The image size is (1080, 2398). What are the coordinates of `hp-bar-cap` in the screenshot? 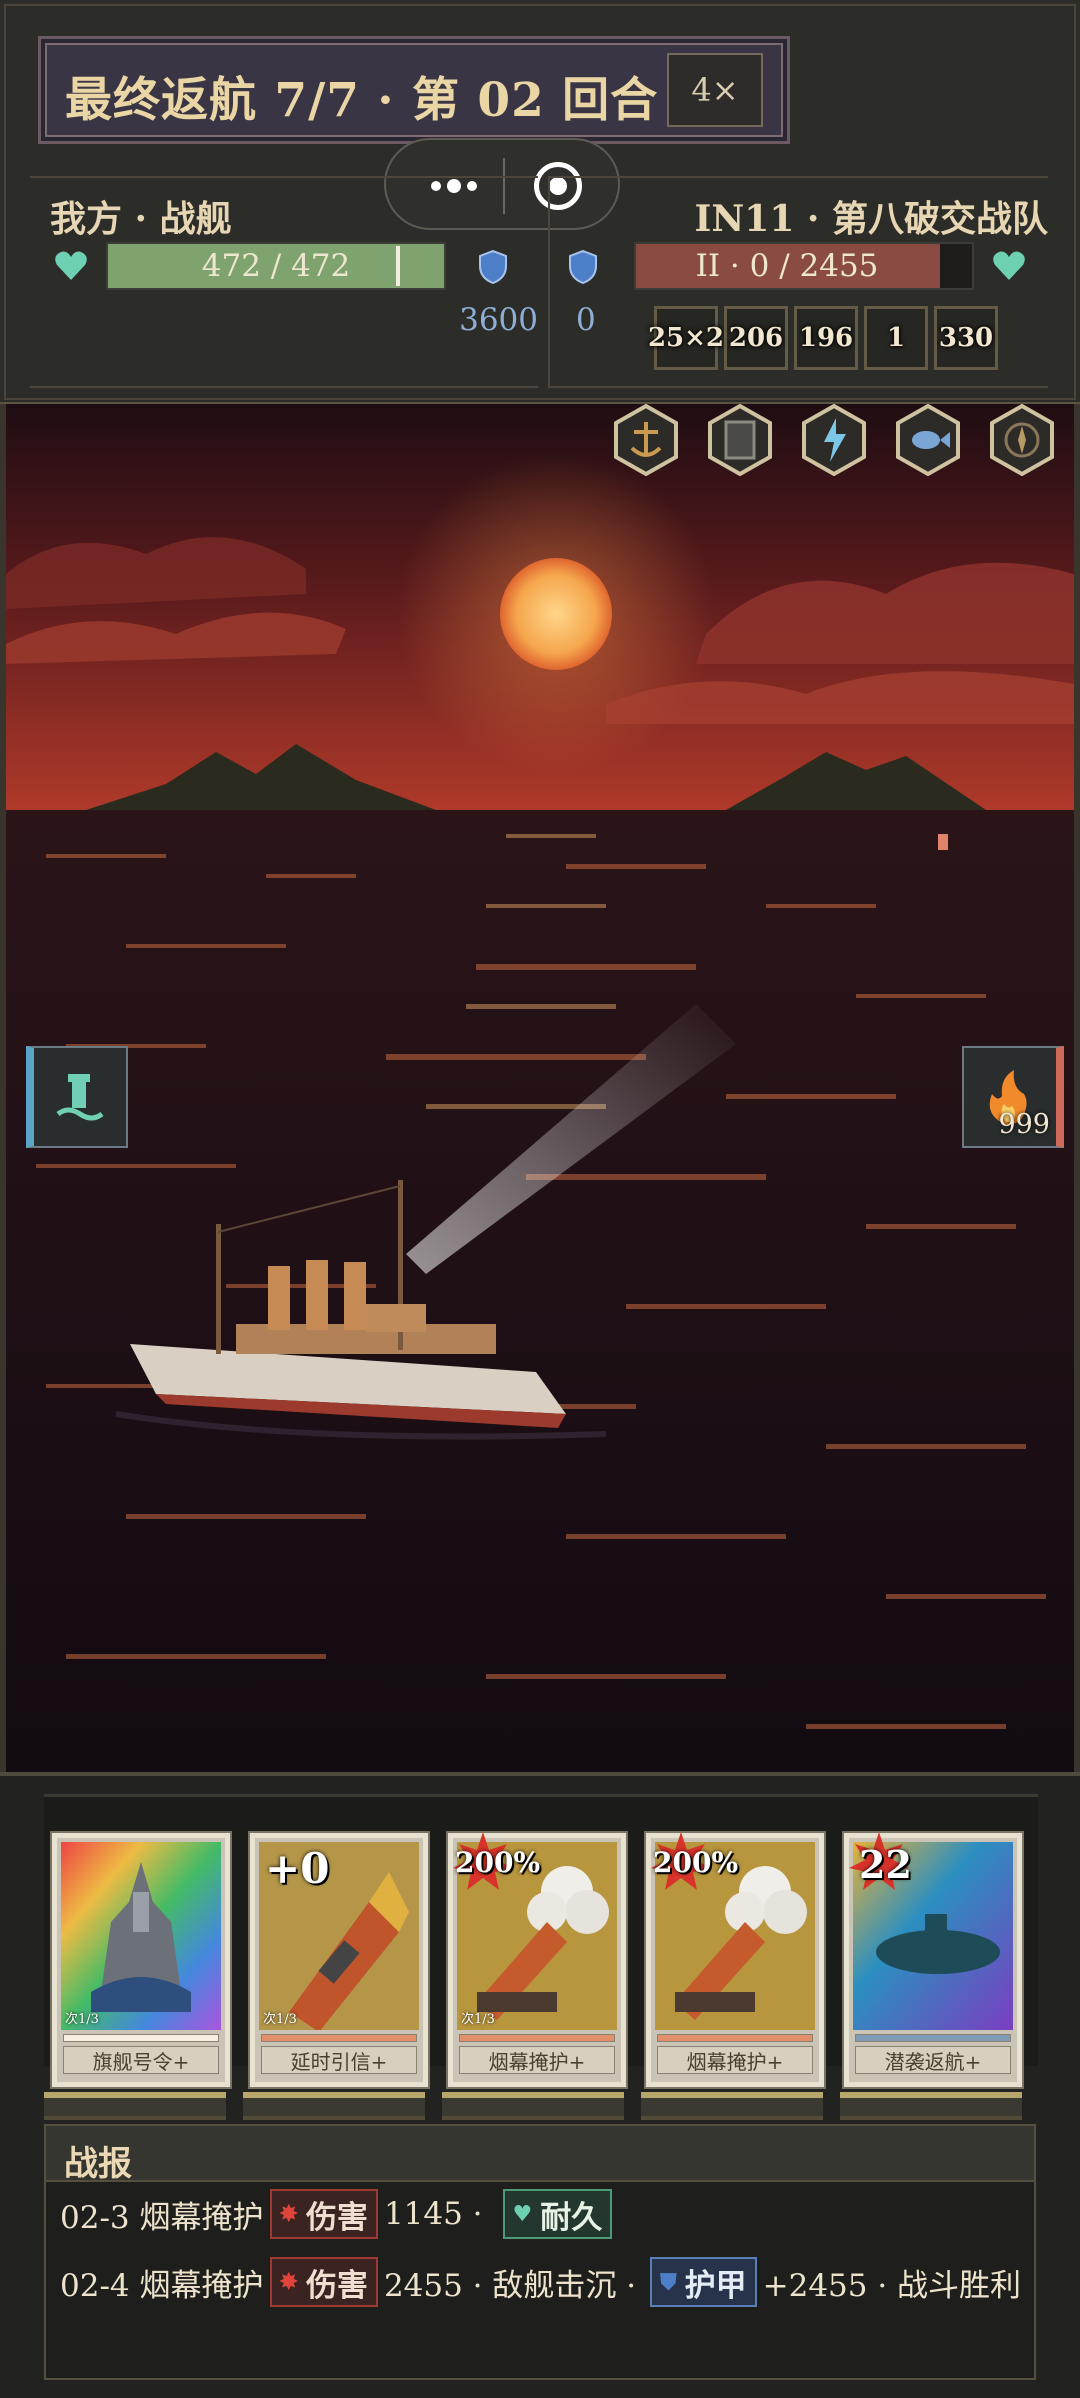 It's located at (956, 266).